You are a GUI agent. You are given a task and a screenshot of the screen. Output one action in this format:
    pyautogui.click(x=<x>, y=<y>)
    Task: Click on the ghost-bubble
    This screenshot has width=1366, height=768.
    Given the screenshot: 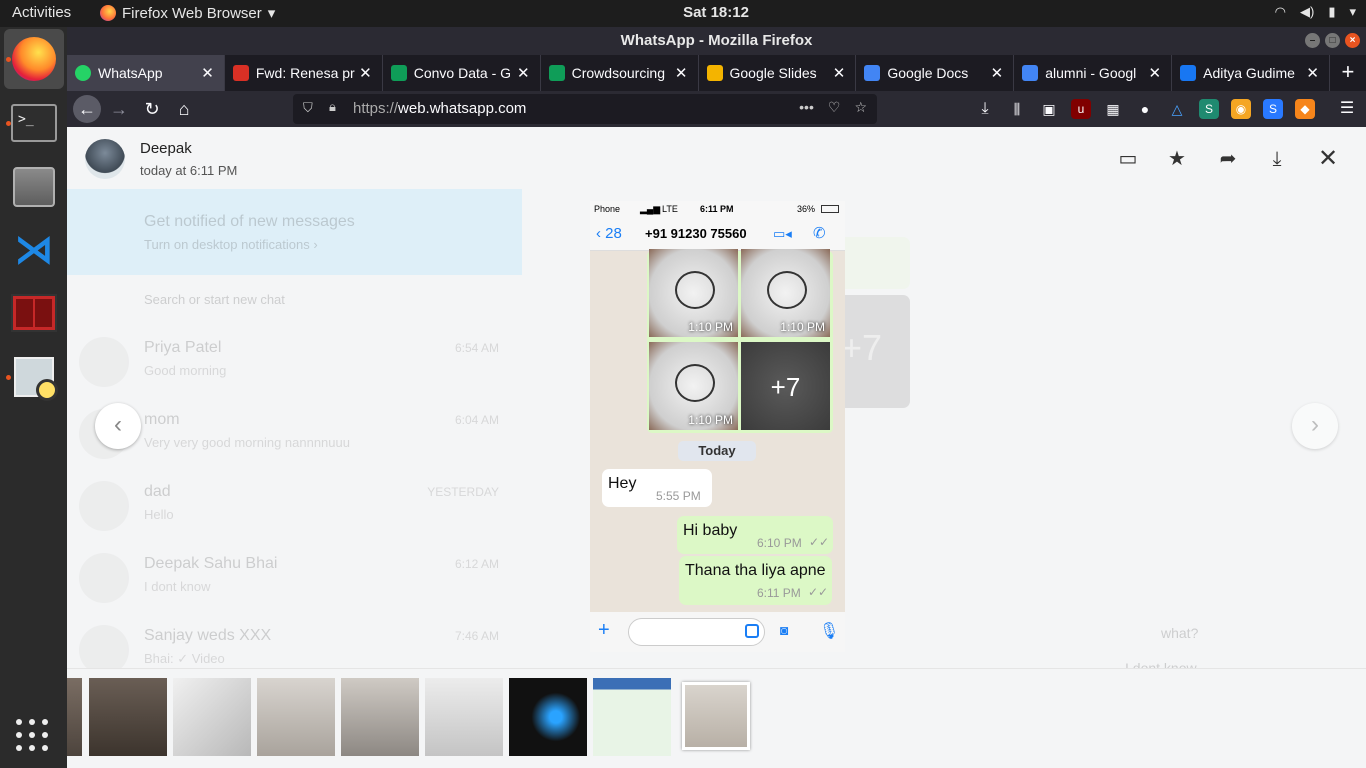 What is the action you would take?
    pyautogui.click(x=872, y=263)
    